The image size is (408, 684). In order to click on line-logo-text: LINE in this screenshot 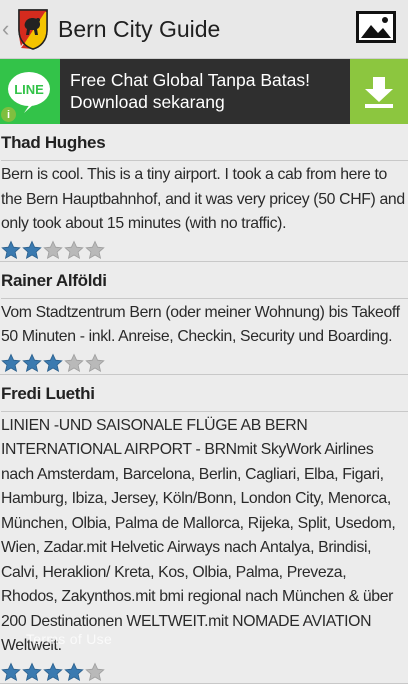, I will do `click(29, 89)`.